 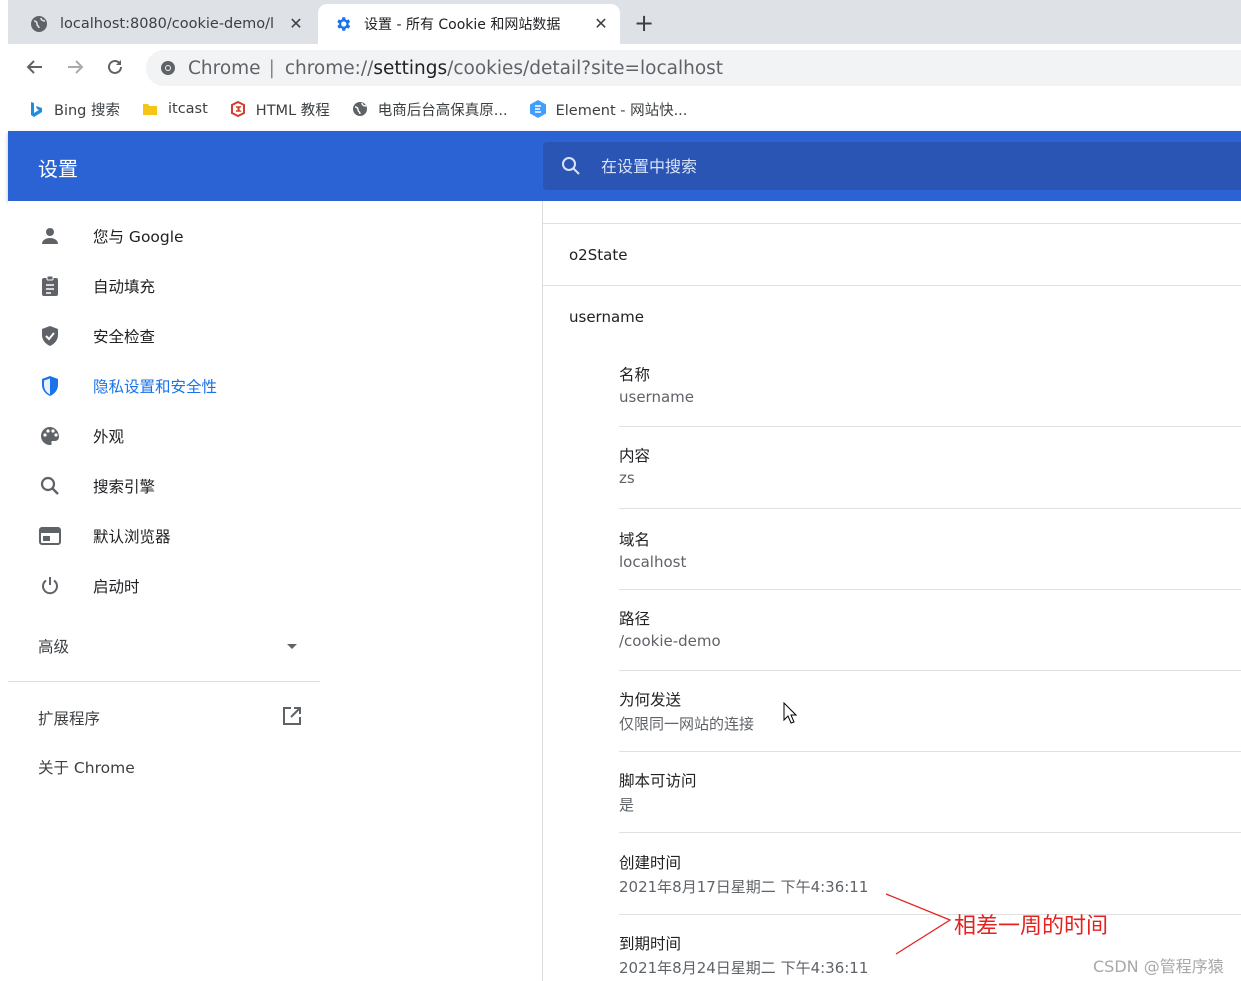 What do you see at coordinates (1158, 966) in the screenshot?
I see `watermark: CSDN @管程序猿` at bounding box center [1158, 966].